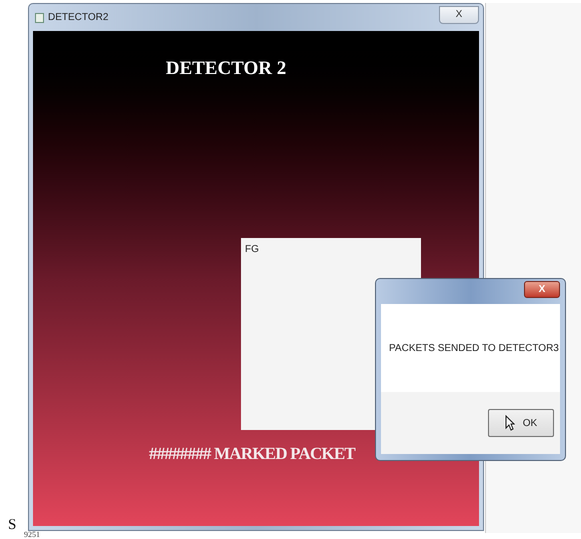 The image size is (581, 539). What do you see at coordinates (251, 453) in the screenshot?
I see `footer-text: ######## MARKED PACKET` at bounding box center [251, 453].